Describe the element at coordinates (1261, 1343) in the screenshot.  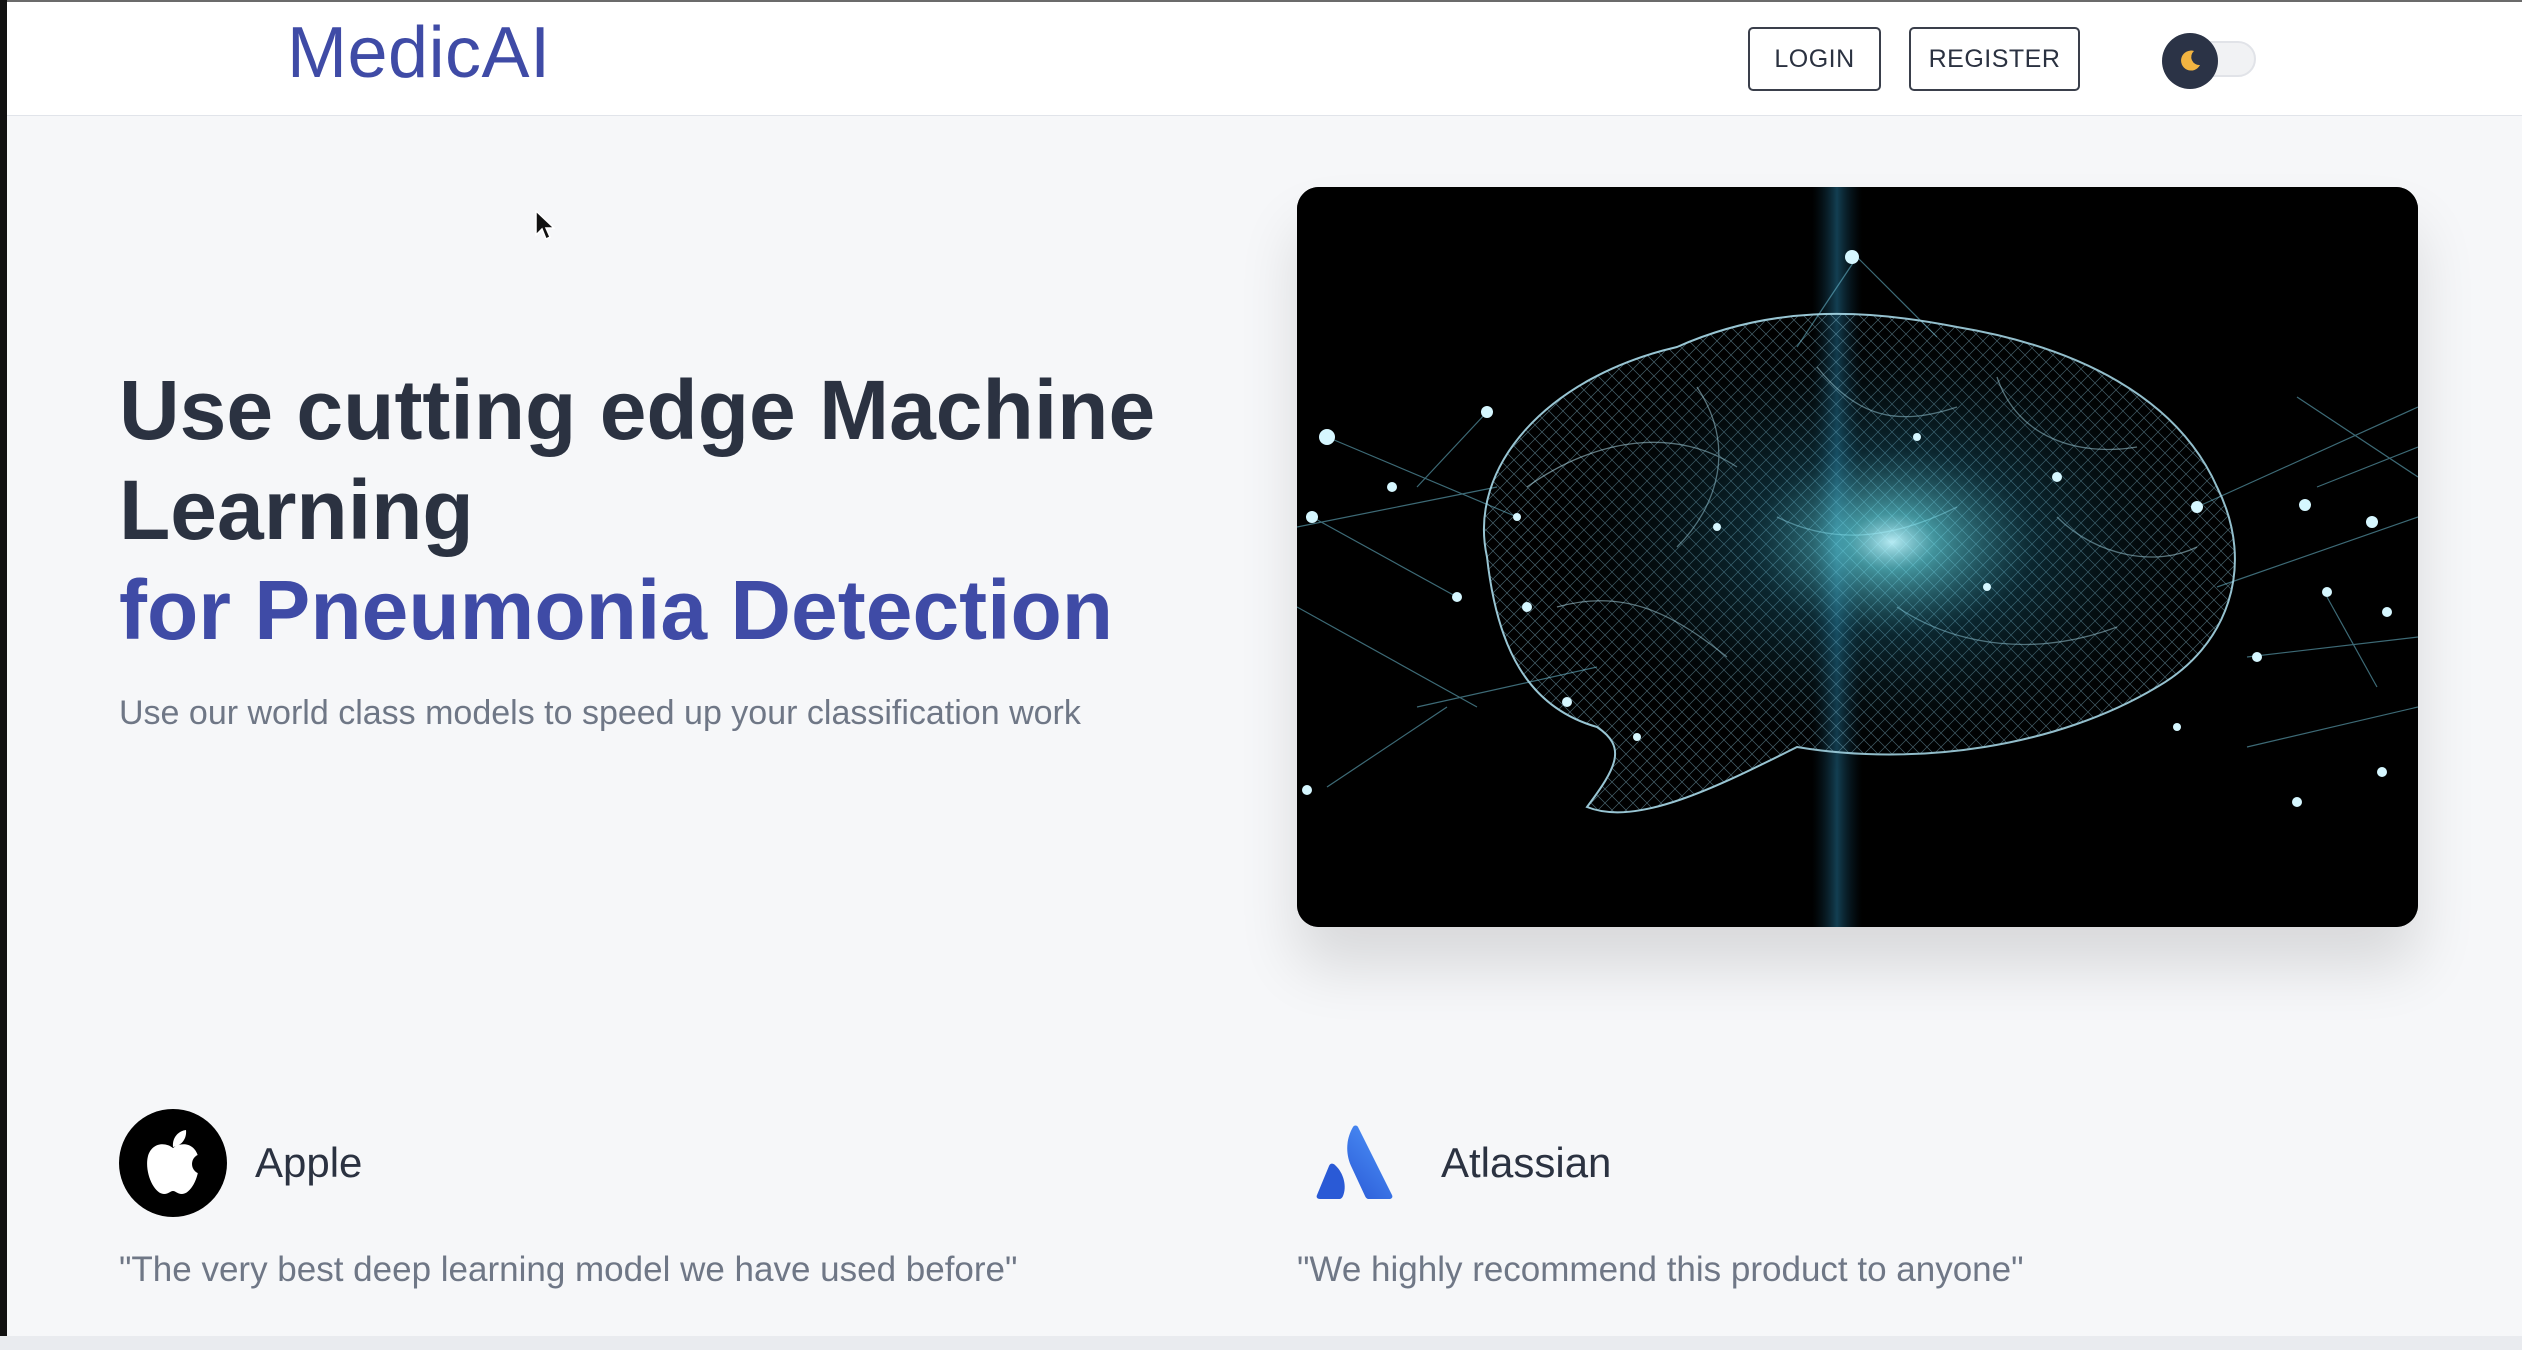
I see `page-bottom-edge` at that location.